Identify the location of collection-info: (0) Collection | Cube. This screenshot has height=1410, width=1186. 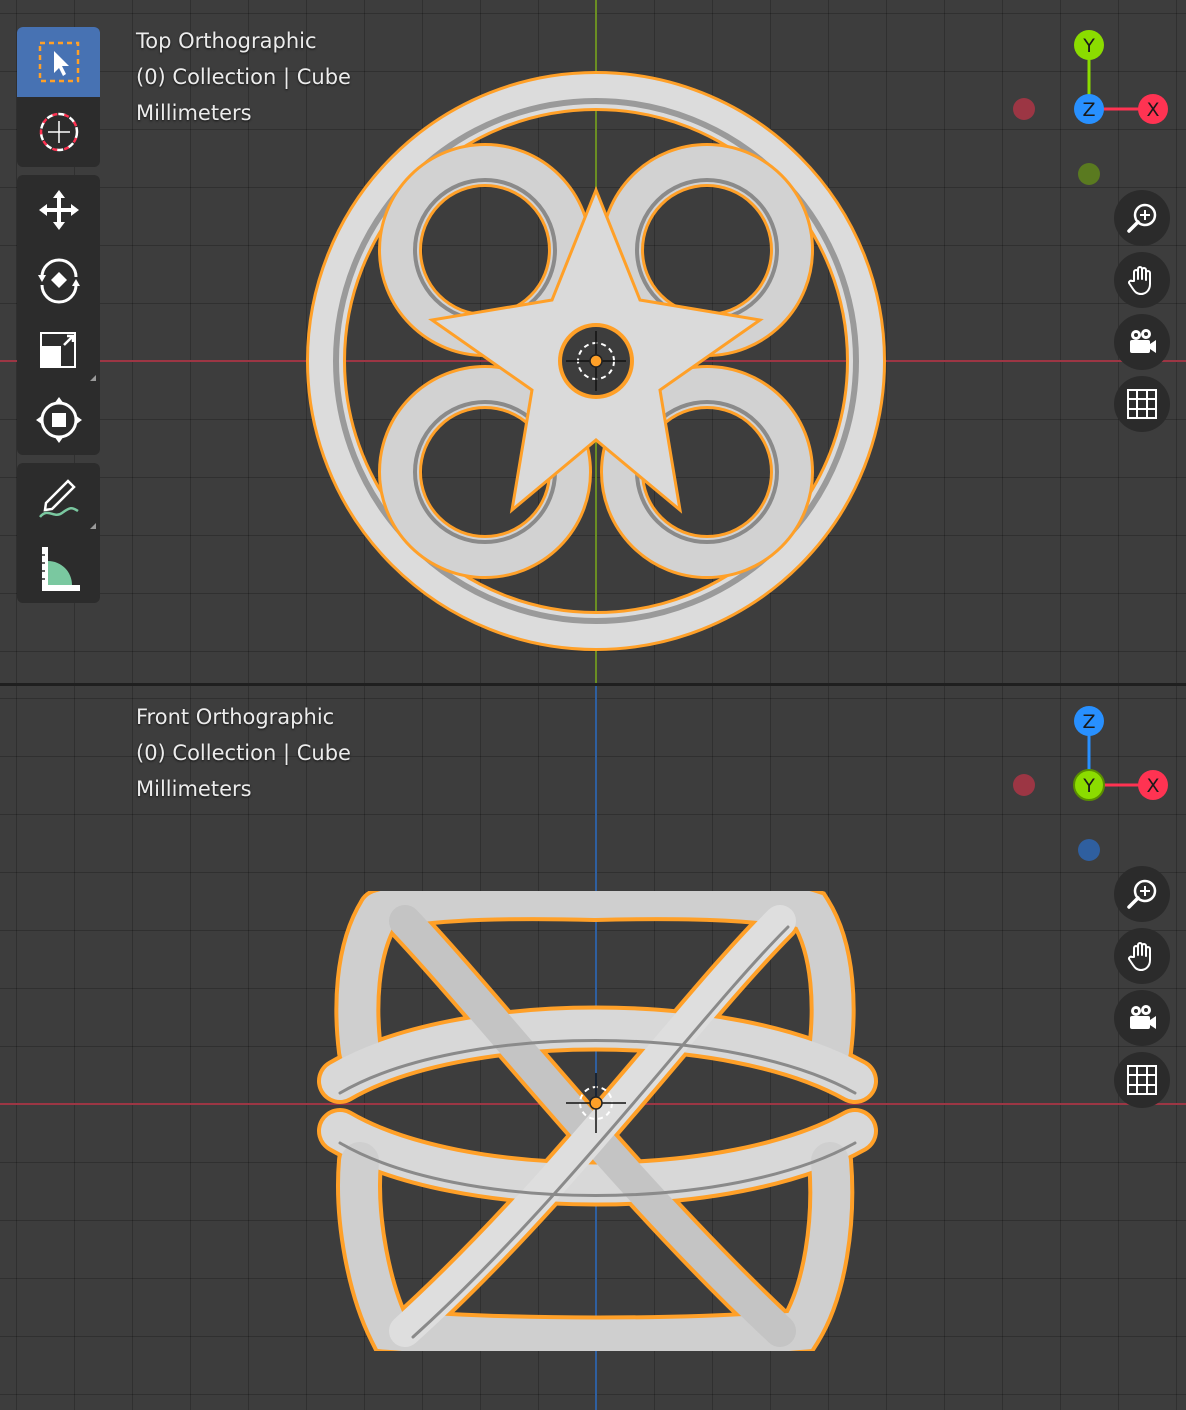
(243, 753).